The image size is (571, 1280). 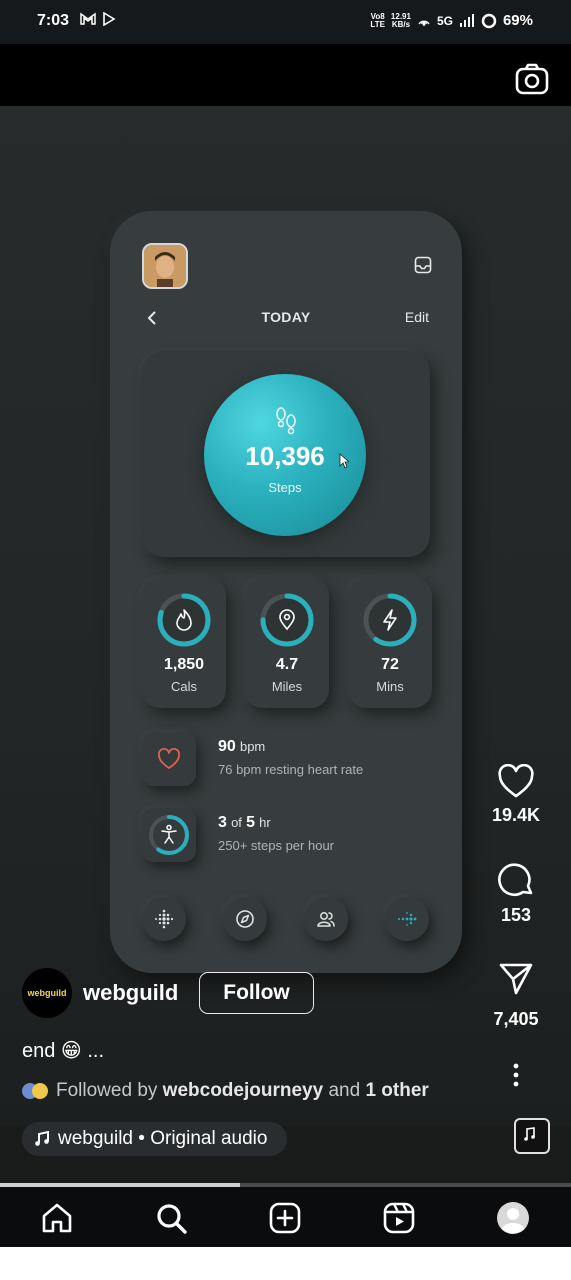 What do you see at coordinates (516, 1075) in the screenshot?
I see `more-vertical-icon` at bounding box center [516, 1075].